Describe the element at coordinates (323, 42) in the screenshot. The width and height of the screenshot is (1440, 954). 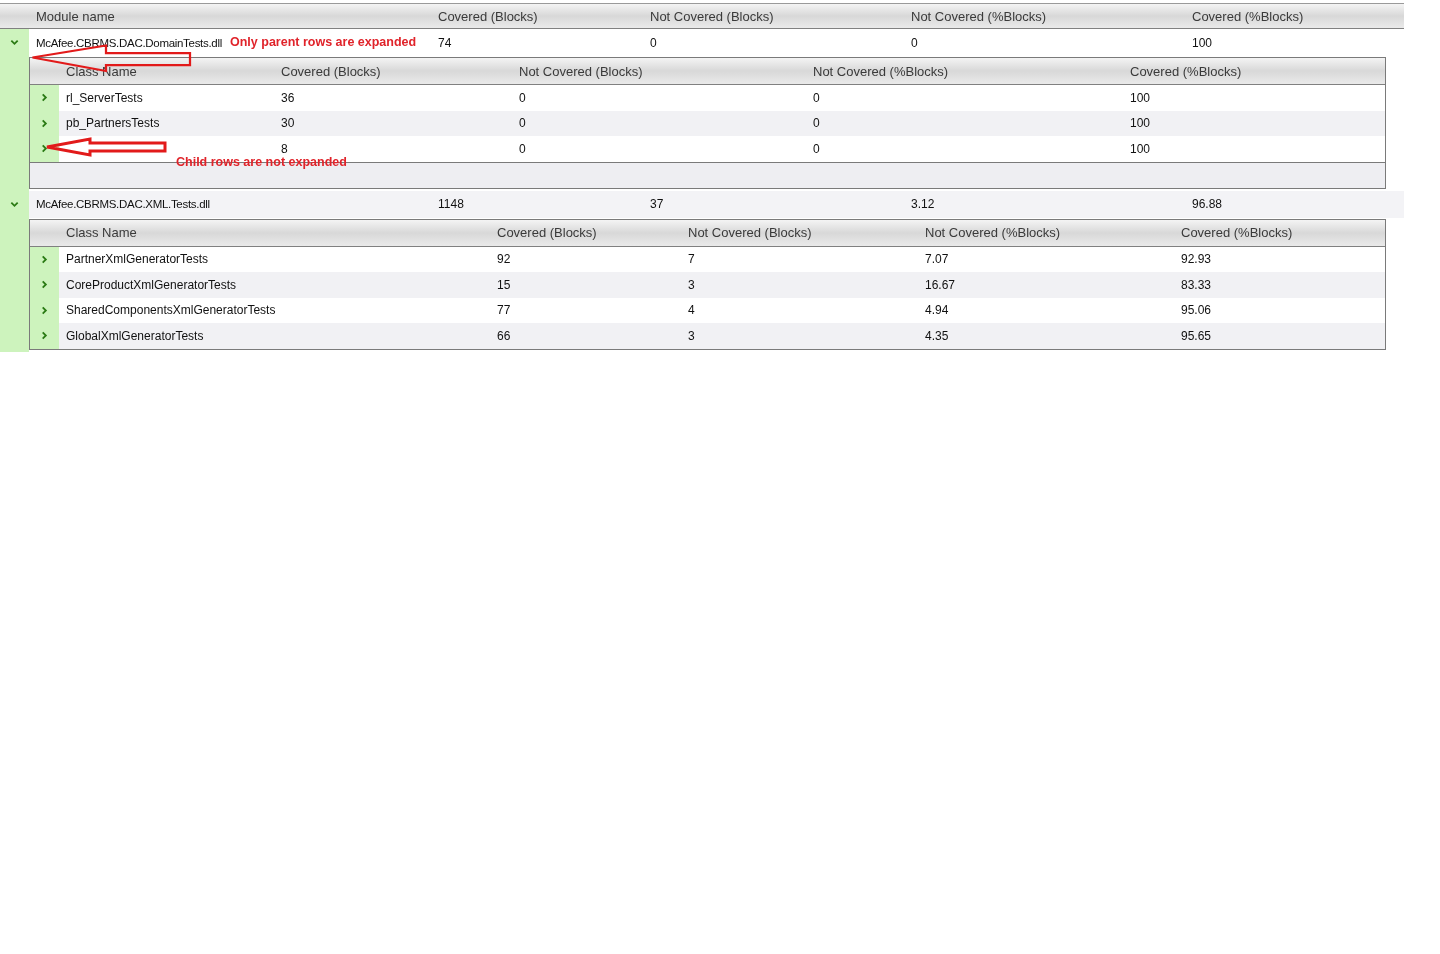
I see `annotation-label: Only parent rows are expanded` at that location.